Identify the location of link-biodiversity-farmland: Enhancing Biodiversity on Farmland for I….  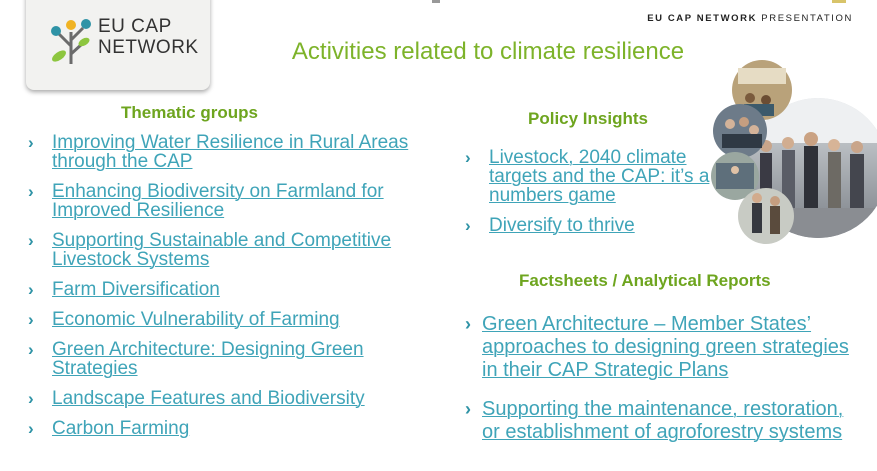
(218, 201).